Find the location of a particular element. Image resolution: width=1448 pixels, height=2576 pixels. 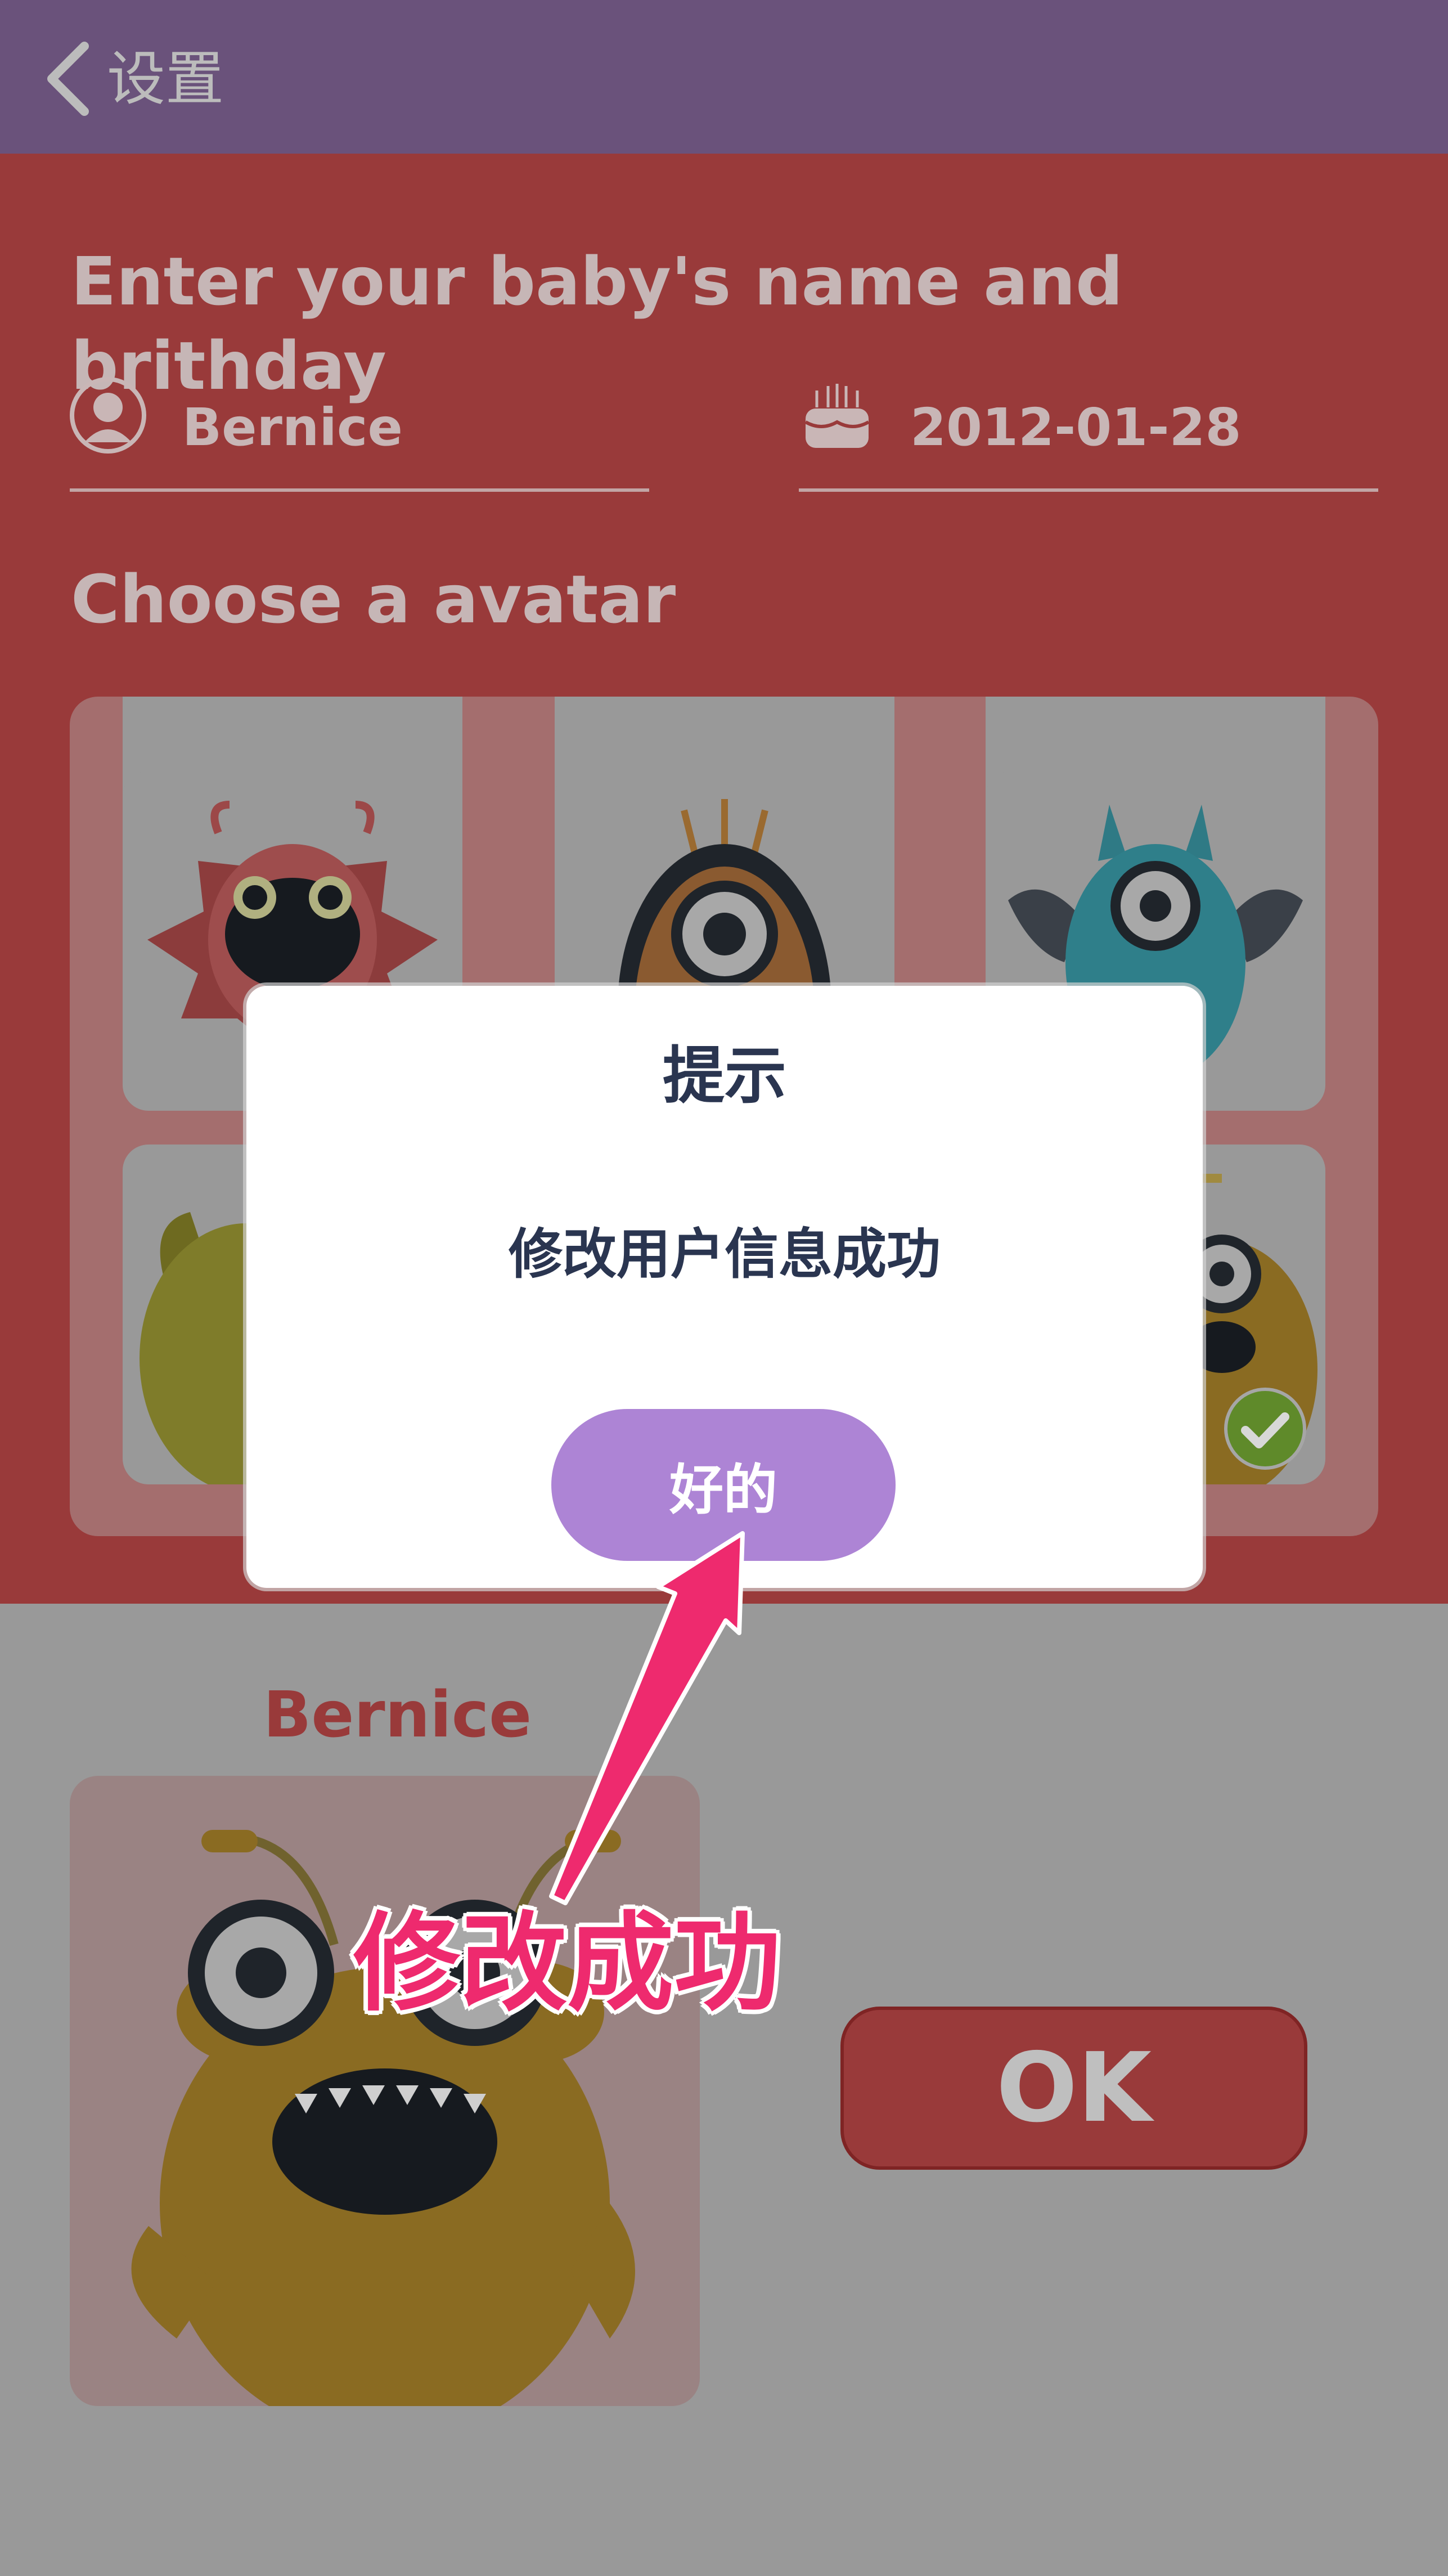

avatar-preview is located at coordinates (385, 2091).